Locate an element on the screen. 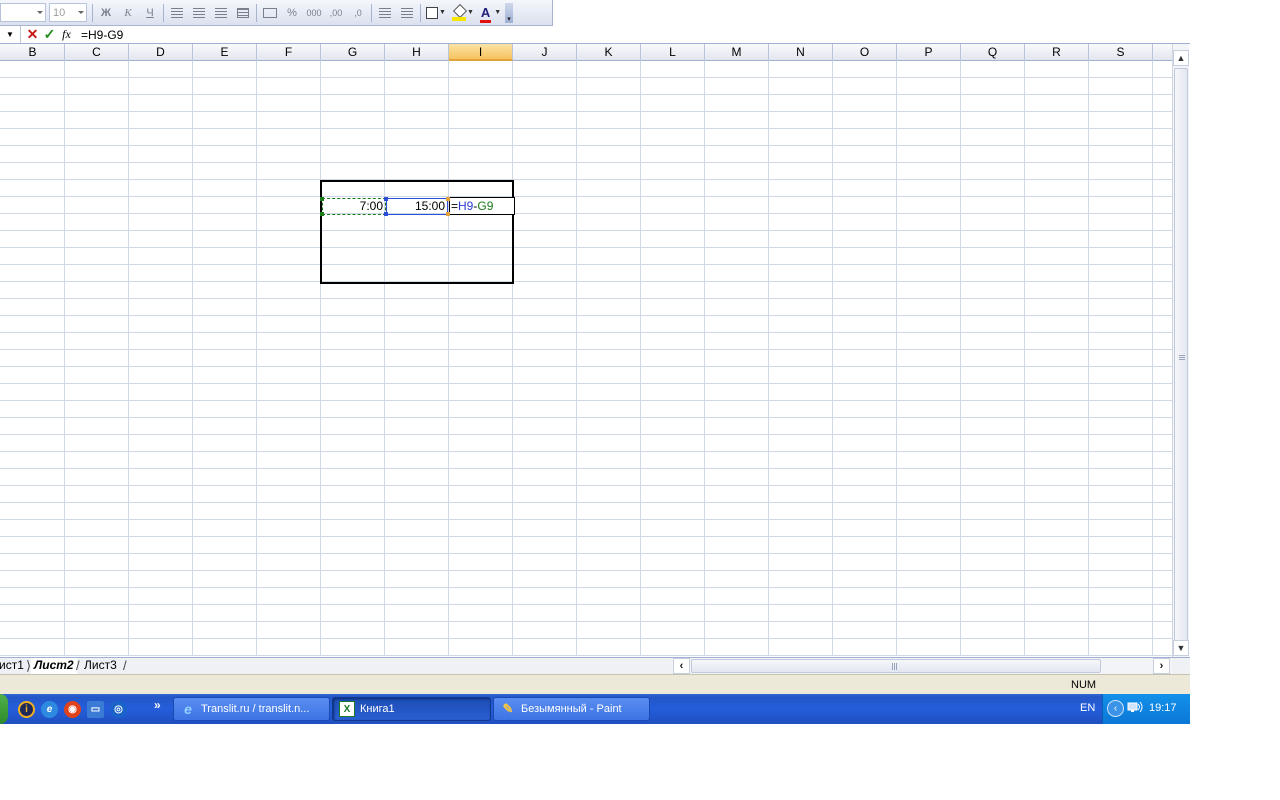 The height and width of the screenshot is (800, 1280). column-header-r: R is located at coordinates (1057, 52).